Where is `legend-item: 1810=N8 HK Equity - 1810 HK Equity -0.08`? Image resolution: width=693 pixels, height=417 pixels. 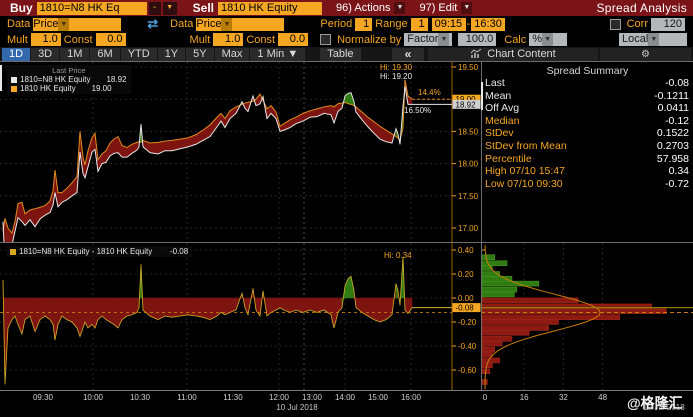
legend-item: 1810=N8 HK Equity - 1810 HK Equity -0.08 is located at coordinates (99, 251).